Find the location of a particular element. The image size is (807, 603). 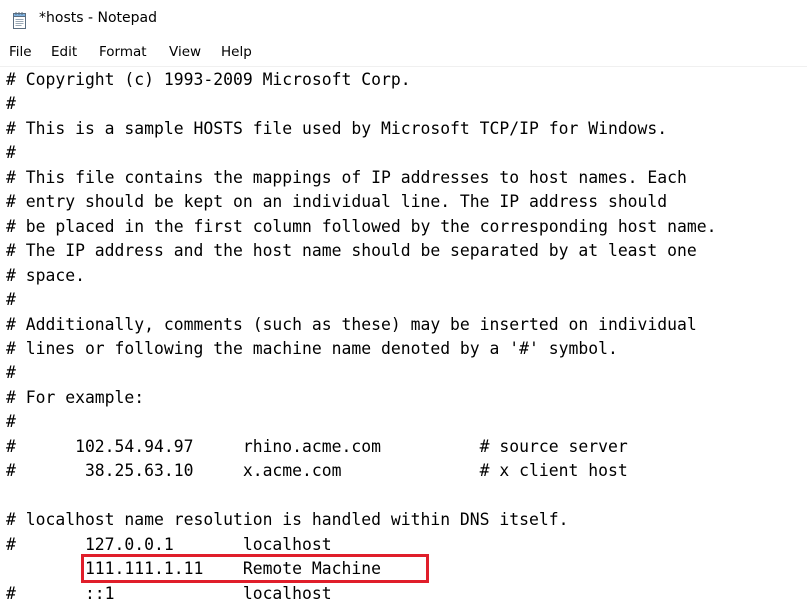

text-line: # ::1 localhost is located at coordinates (169, 593).